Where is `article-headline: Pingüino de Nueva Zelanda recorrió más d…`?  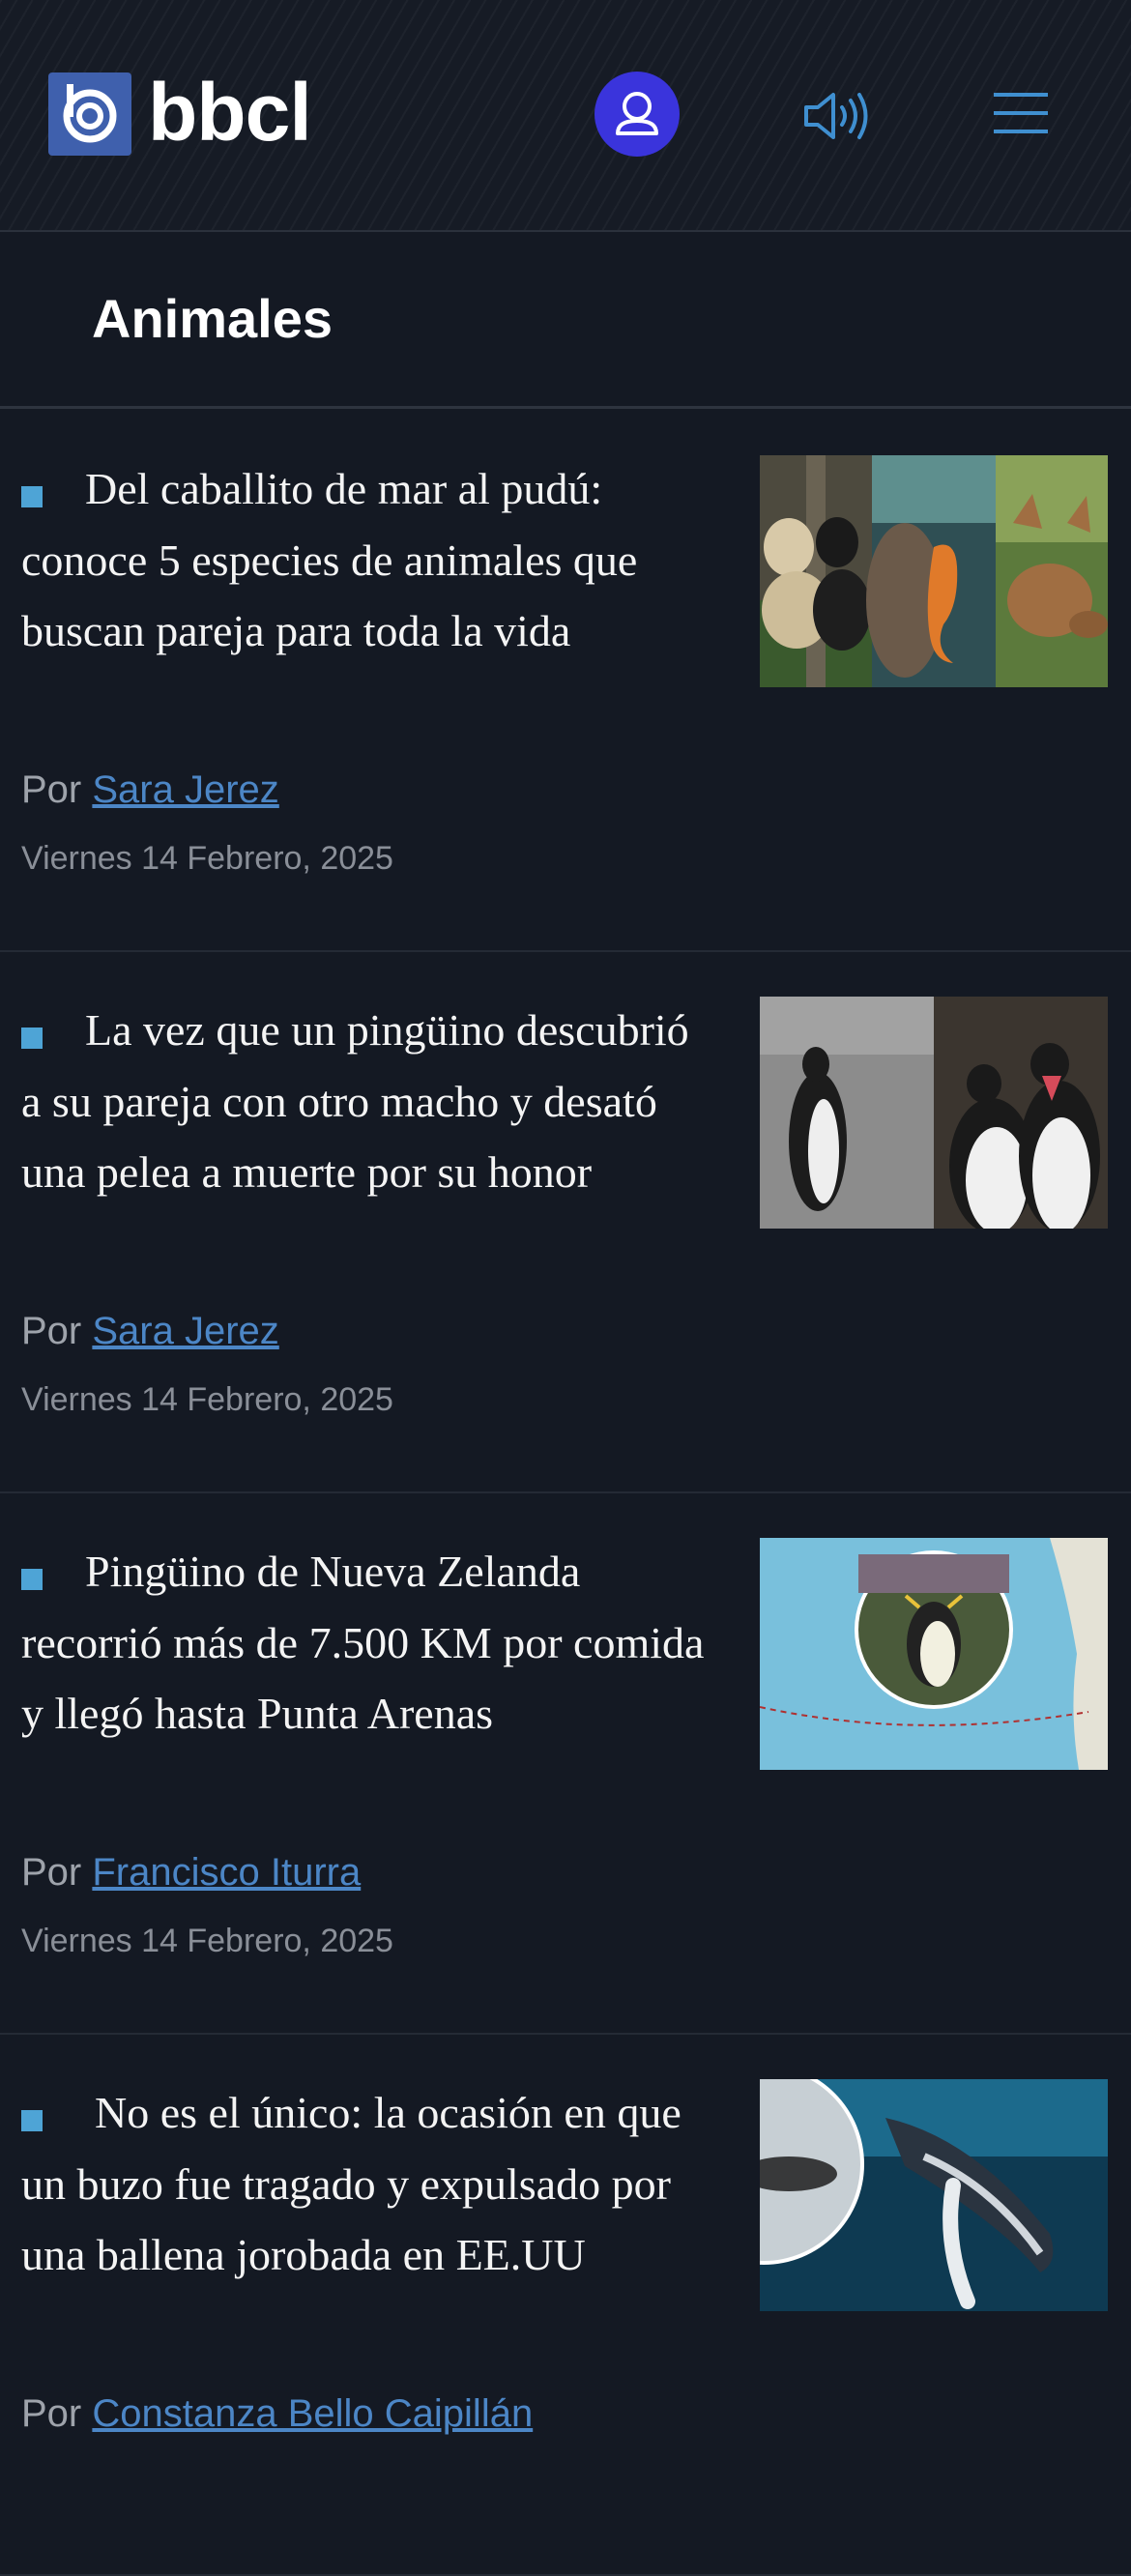
article-headline: Pingüino de Nueva Zelanda recorrió más d… is located at coordinates (364, 1643).